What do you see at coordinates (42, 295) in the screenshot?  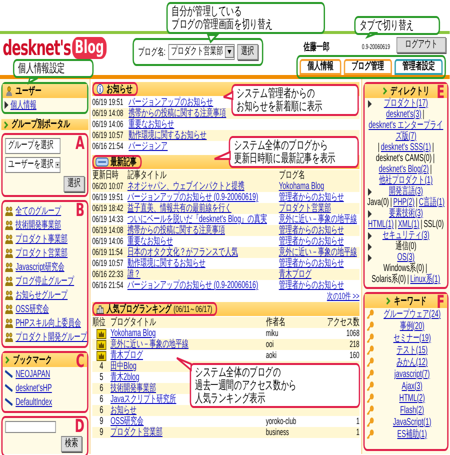 I see `group-link: お知らせグループ` at bounding box center [42, 295].